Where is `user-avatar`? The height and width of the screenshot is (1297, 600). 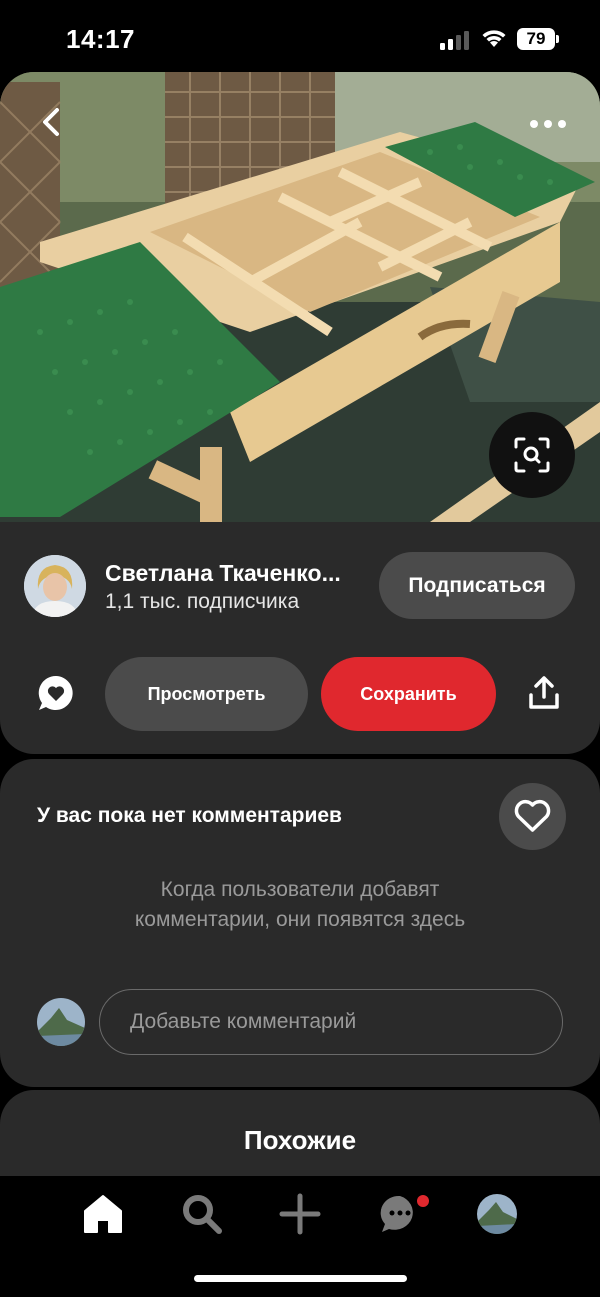 user-avatar is located at coordinates (61, 1022).